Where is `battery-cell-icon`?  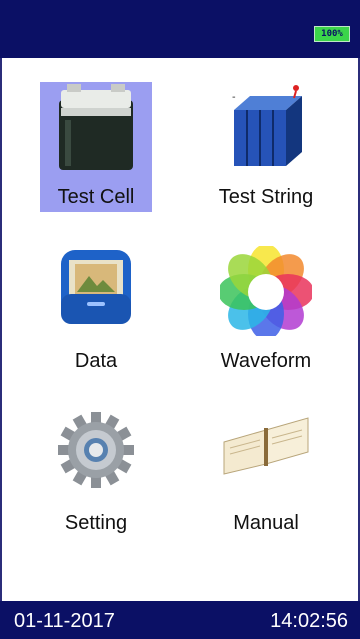
battery-cell-icon is located at coordinates (96, 127).